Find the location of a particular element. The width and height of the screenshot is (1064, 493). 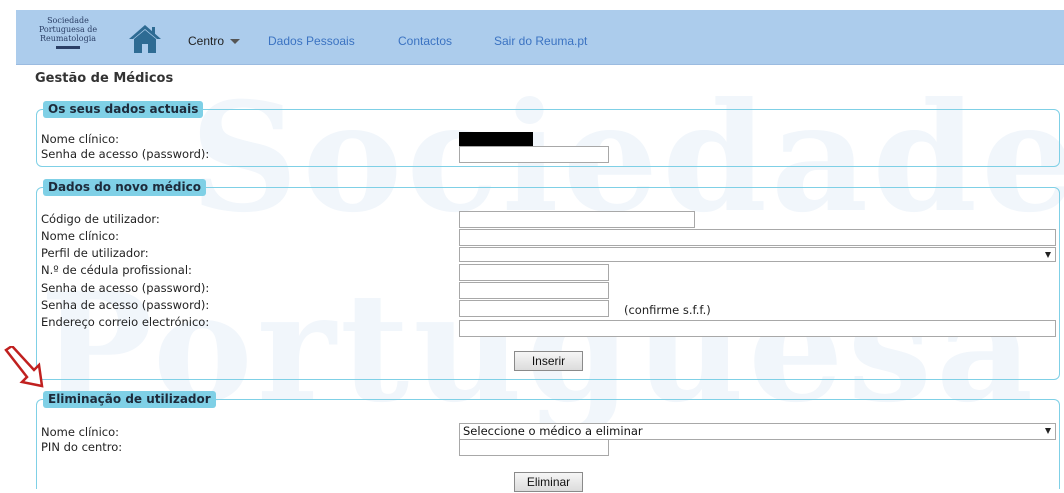

red-arrow-icon is located at coordinates (24, 366).